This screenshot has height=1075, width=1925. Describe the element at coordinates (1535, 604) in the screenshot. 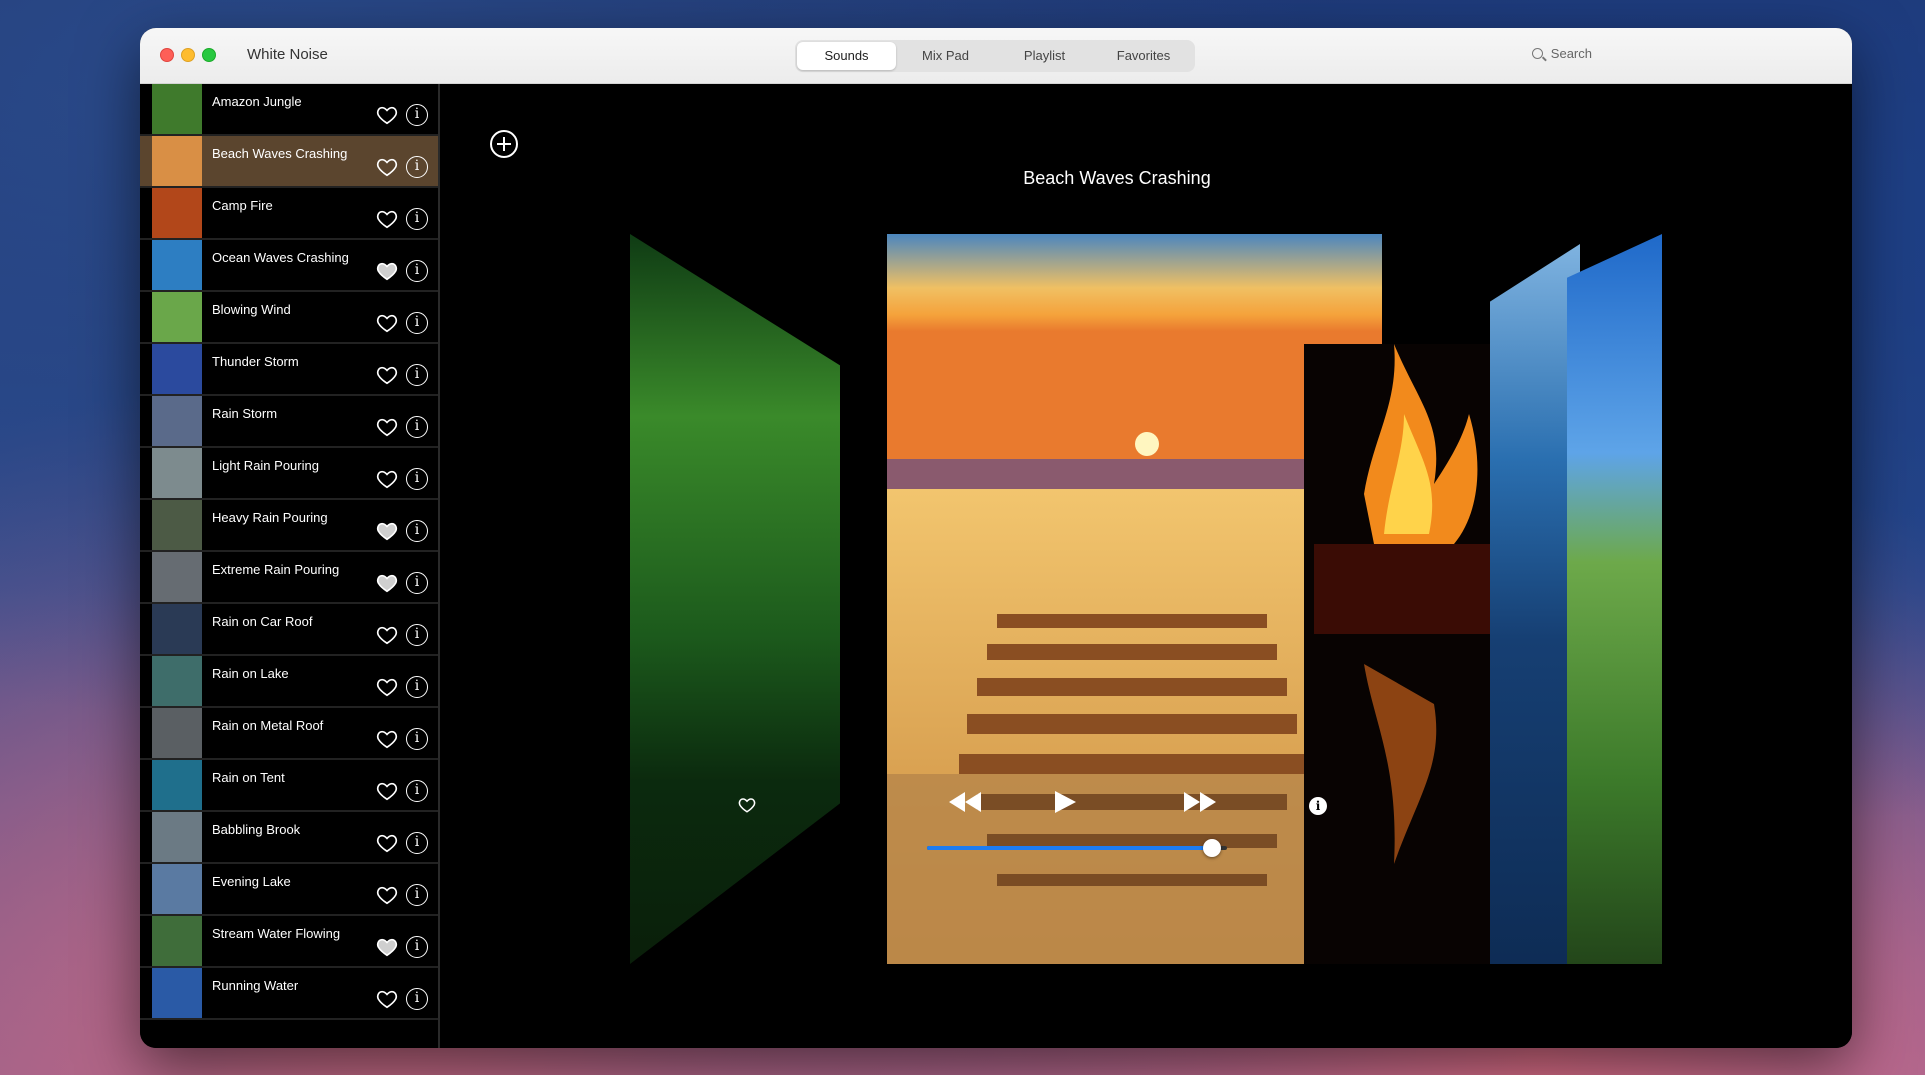

I see `ocean-card` at that location.